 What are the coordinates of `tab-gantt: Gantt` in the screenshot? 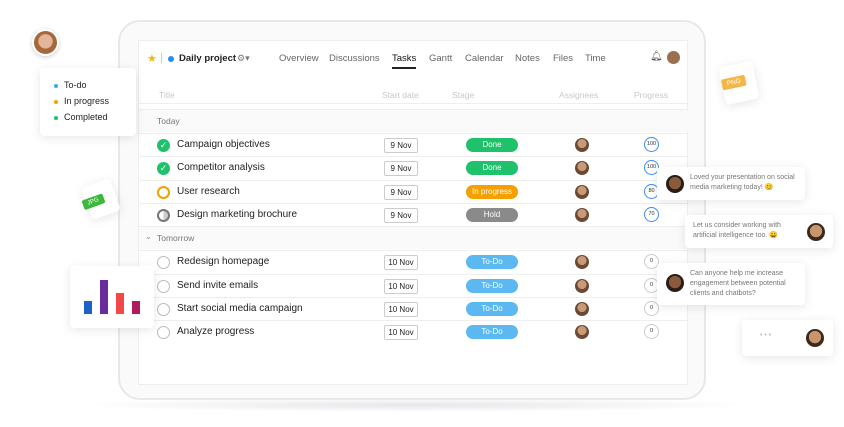 It's located at (440, 58).